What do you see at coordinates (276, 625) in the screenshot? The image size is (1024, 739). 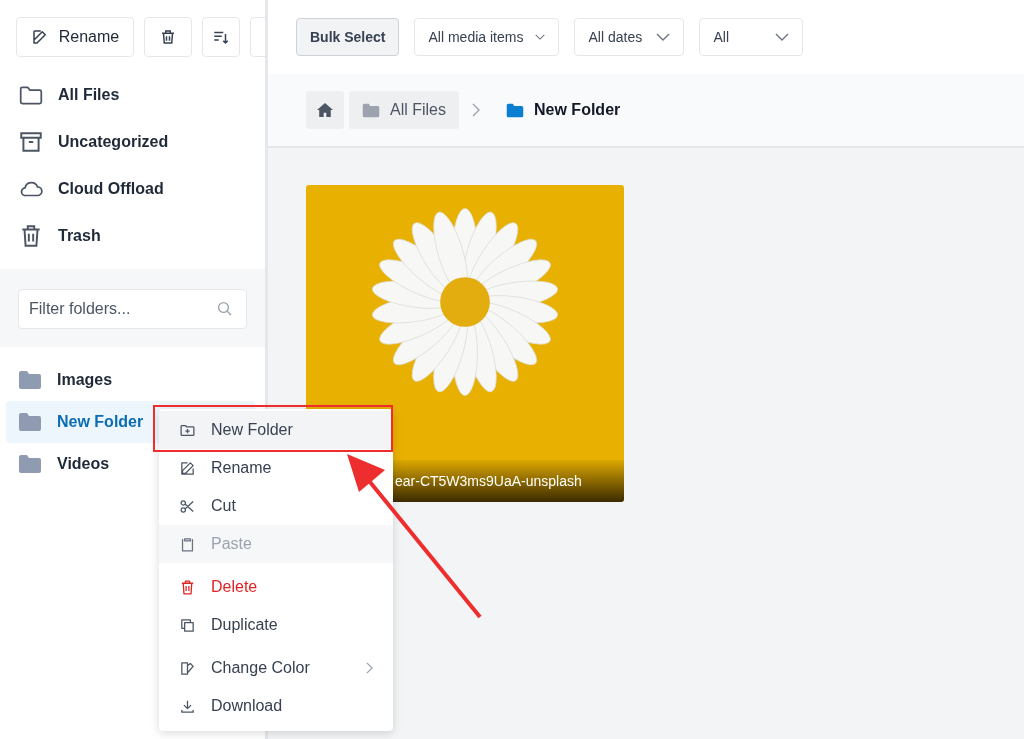 I see `menu-item: Duplicate` at bounding box center [276, 625].